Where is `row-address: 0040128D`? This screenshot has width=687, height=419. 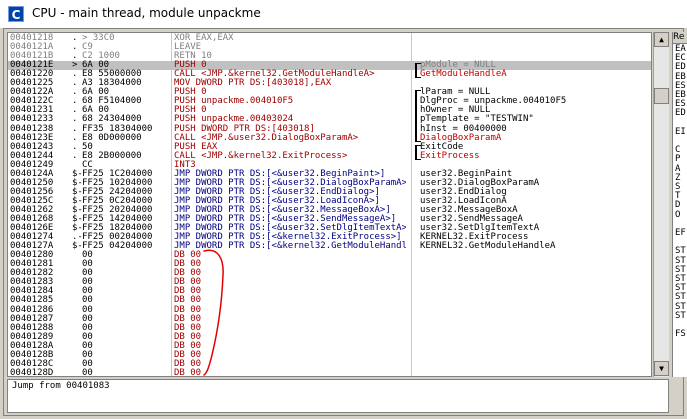 row-address: 0040128D is located at coordinates (32, 372).